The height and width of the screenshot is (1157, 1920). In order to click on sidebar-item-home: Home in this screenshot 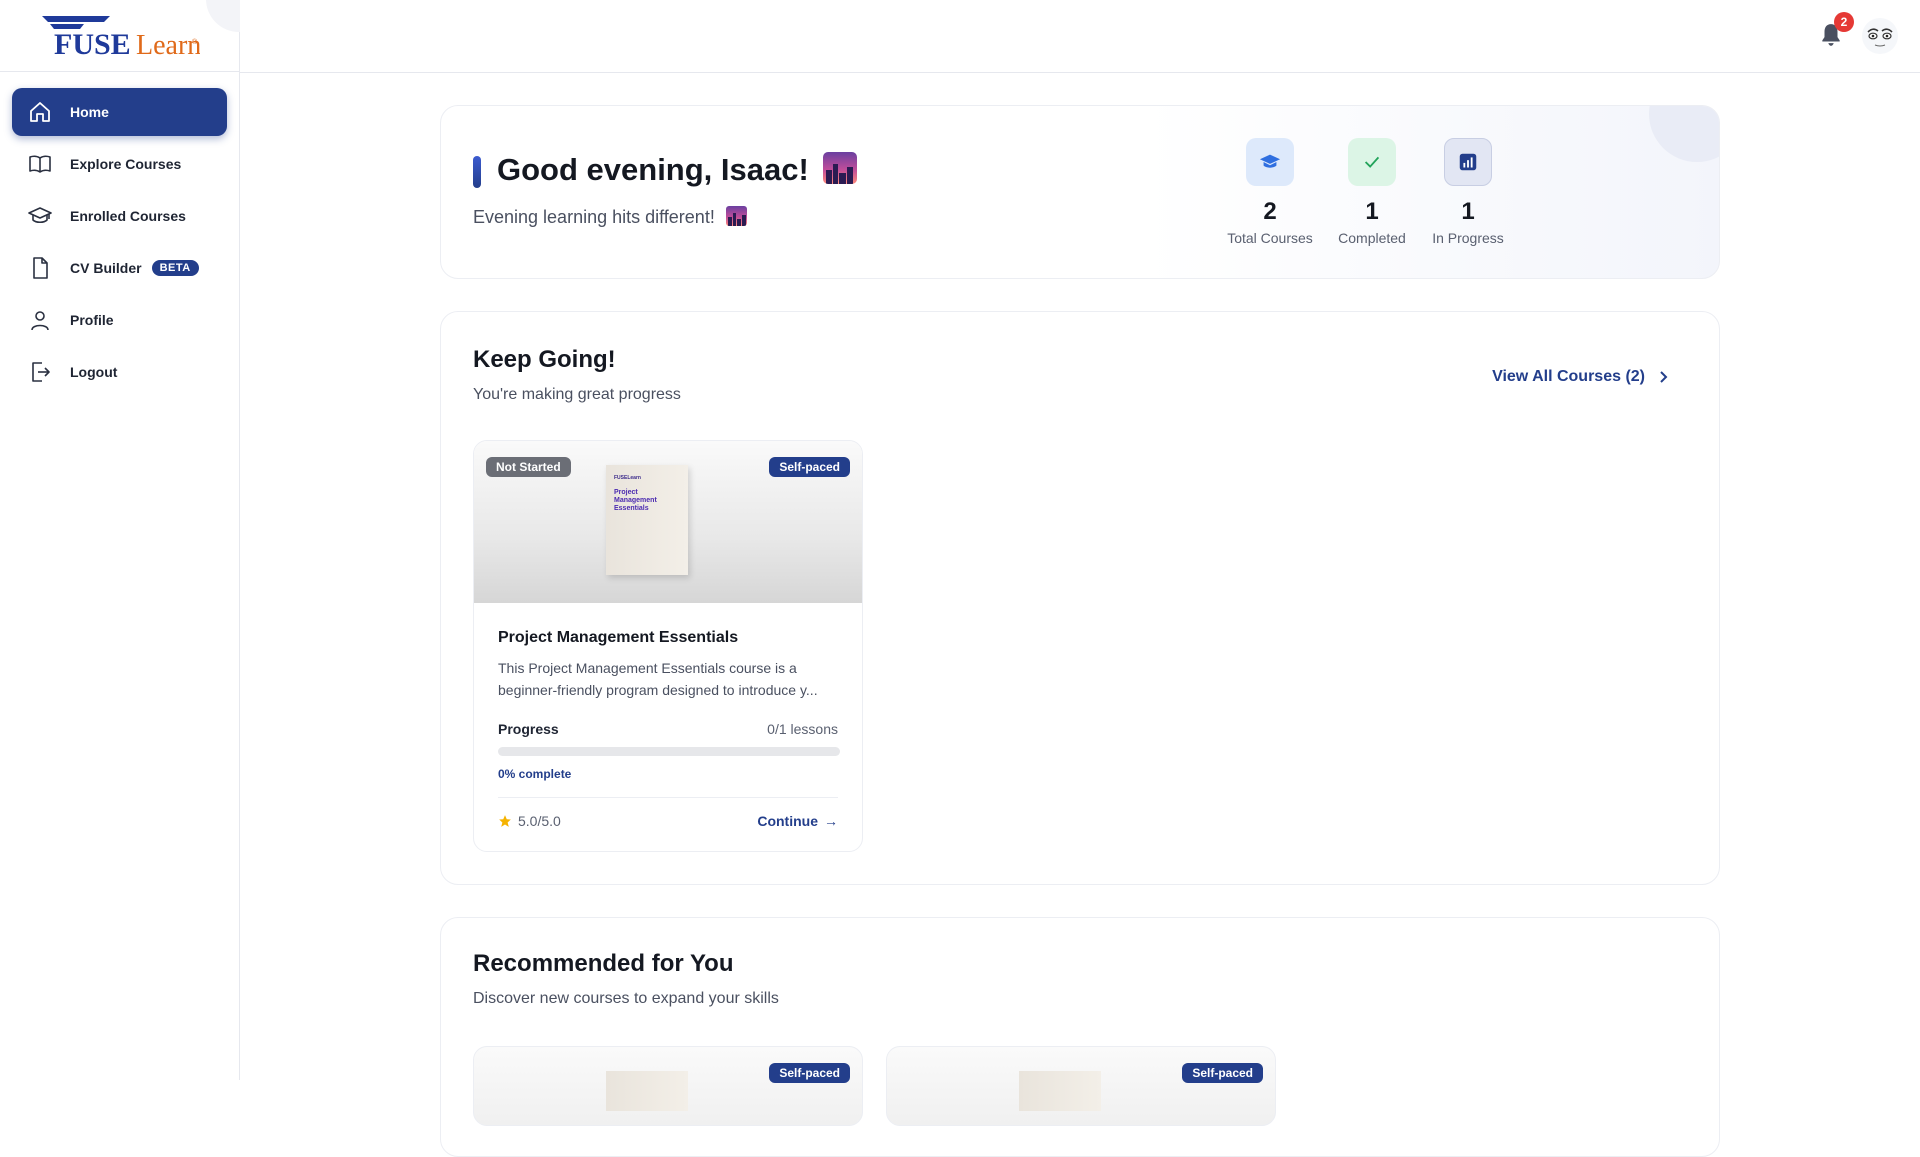, I will do `click(119, 112)`.